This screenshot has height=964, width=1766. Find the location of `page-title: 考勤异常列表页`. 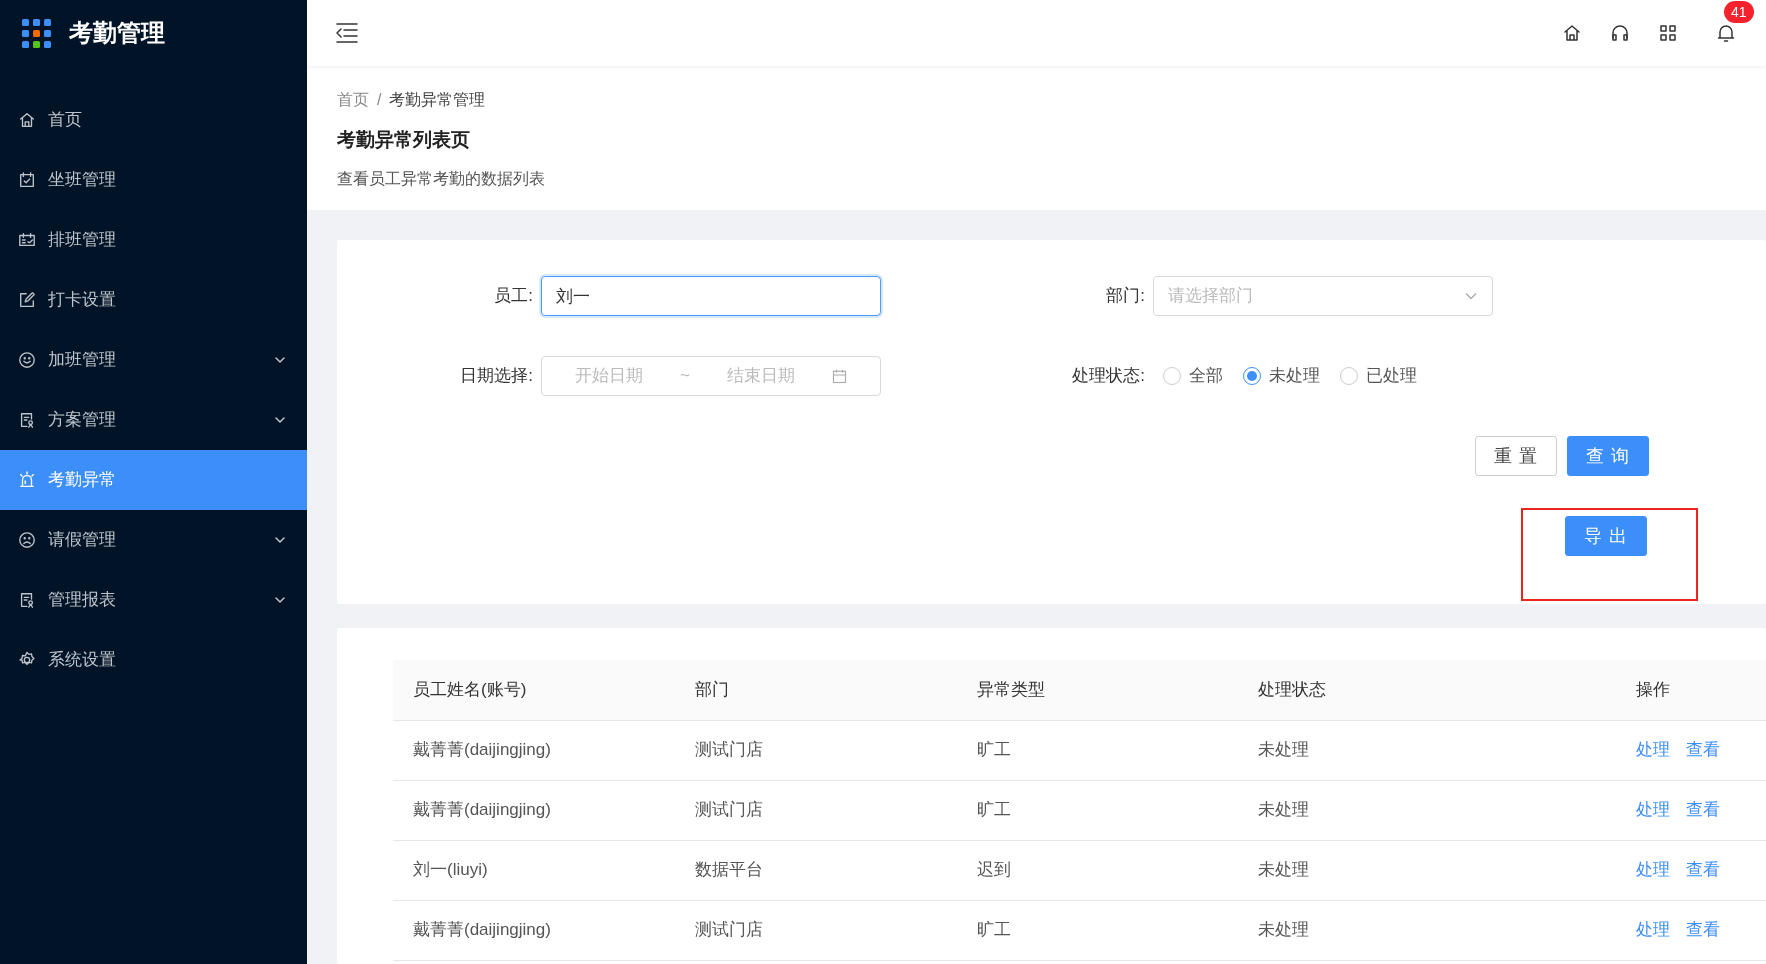

page-title: 考勤异常列表页 is located at coordinates (404, 140).